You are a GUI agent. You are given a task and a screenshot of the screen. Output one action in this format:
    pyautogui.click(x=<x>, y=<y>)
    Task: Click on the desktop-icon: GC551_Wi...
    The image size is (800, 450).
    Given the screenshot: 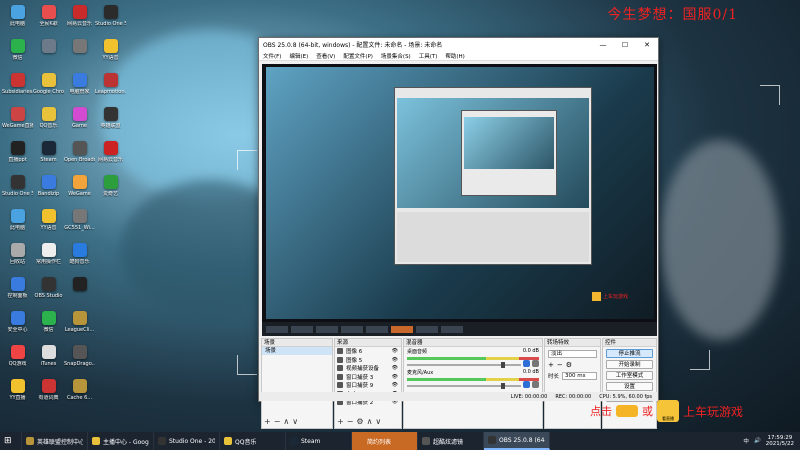 What is the action you would take?
    pyautogui.click(x=79, y=223)
    